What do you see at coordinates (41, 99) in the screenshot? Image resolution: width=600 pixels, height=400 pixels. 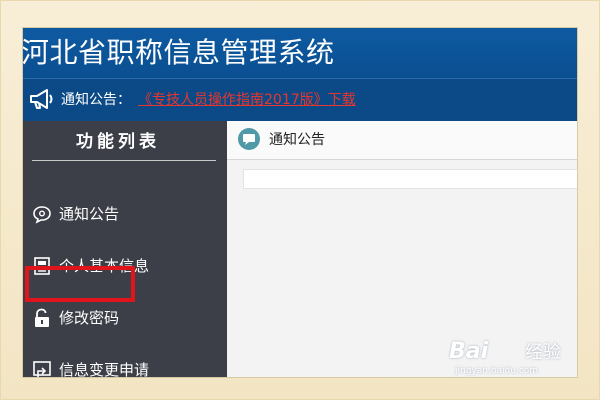 I see `megaphone-icon` at bounding box center [41, 99].